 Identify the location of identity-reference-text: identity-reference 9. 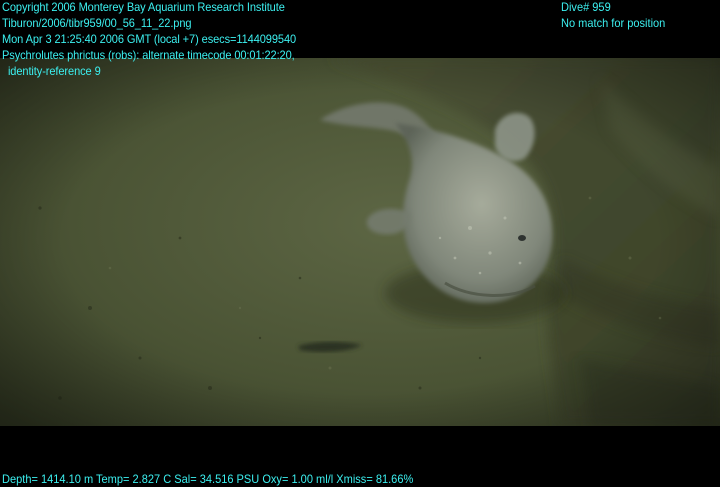
(51, 71).